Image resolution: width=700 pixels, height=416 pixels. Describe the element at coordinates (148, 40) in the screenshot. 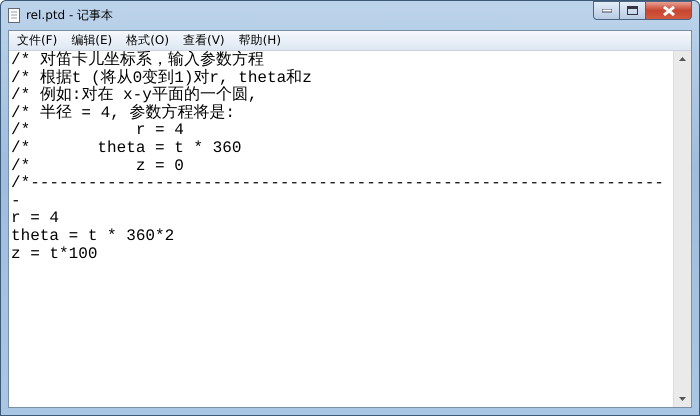

I see `menu-item: 格式(O)` at that location.